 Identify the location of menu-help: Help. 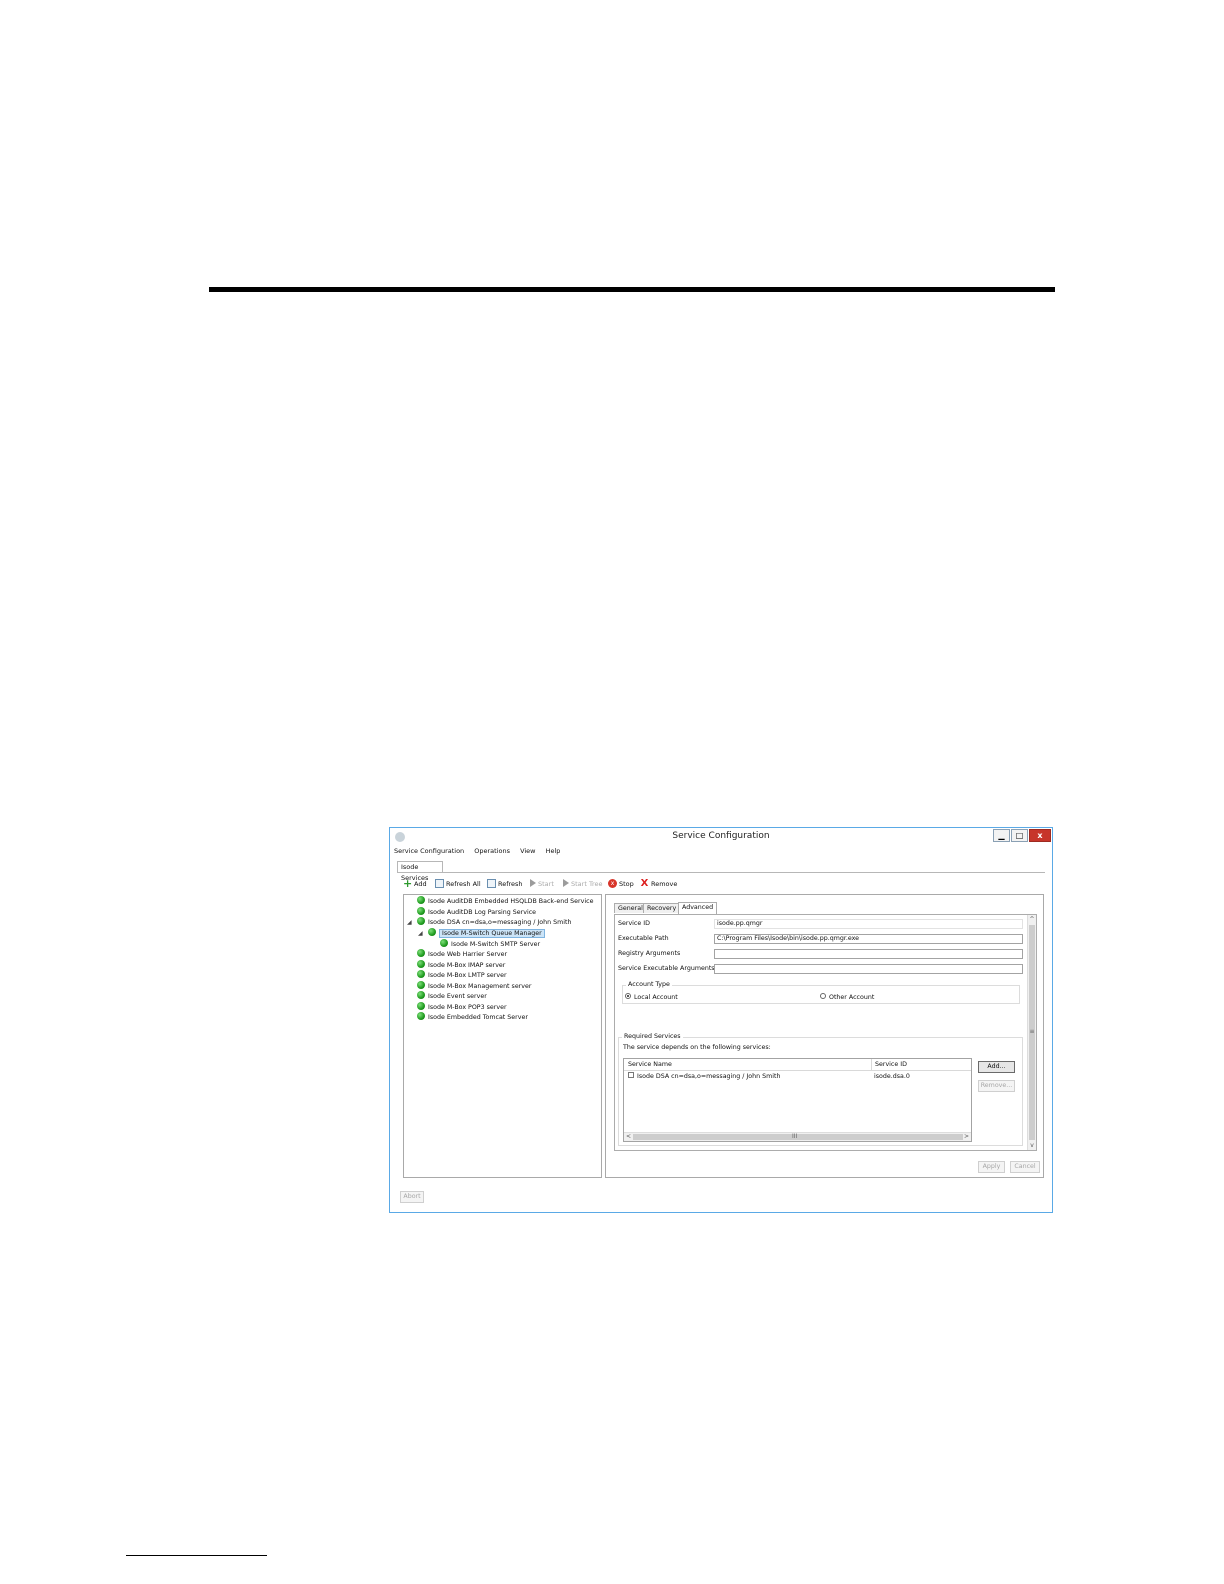
(553, 851).